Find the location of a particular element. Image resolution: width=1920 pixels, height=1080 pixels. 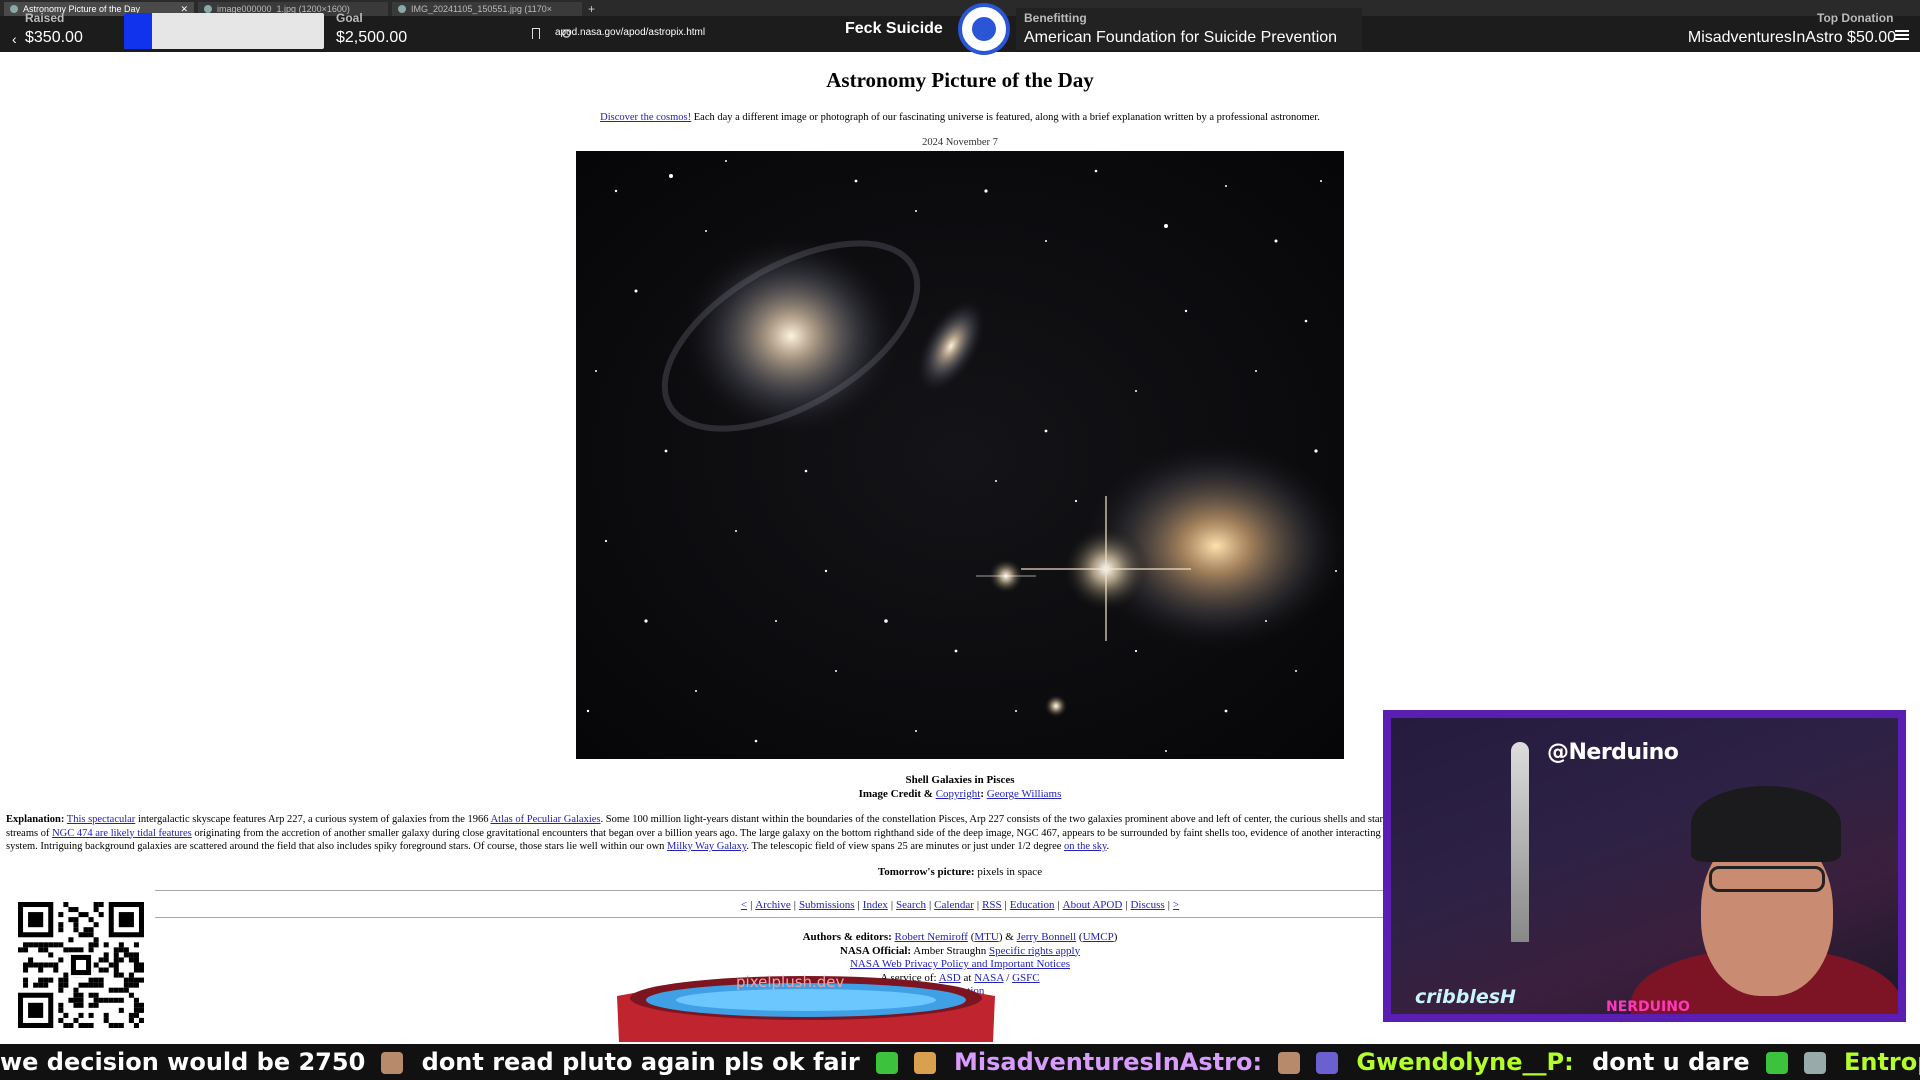

ticker-message: dont u dare is located at coordinates (1671, 1062).